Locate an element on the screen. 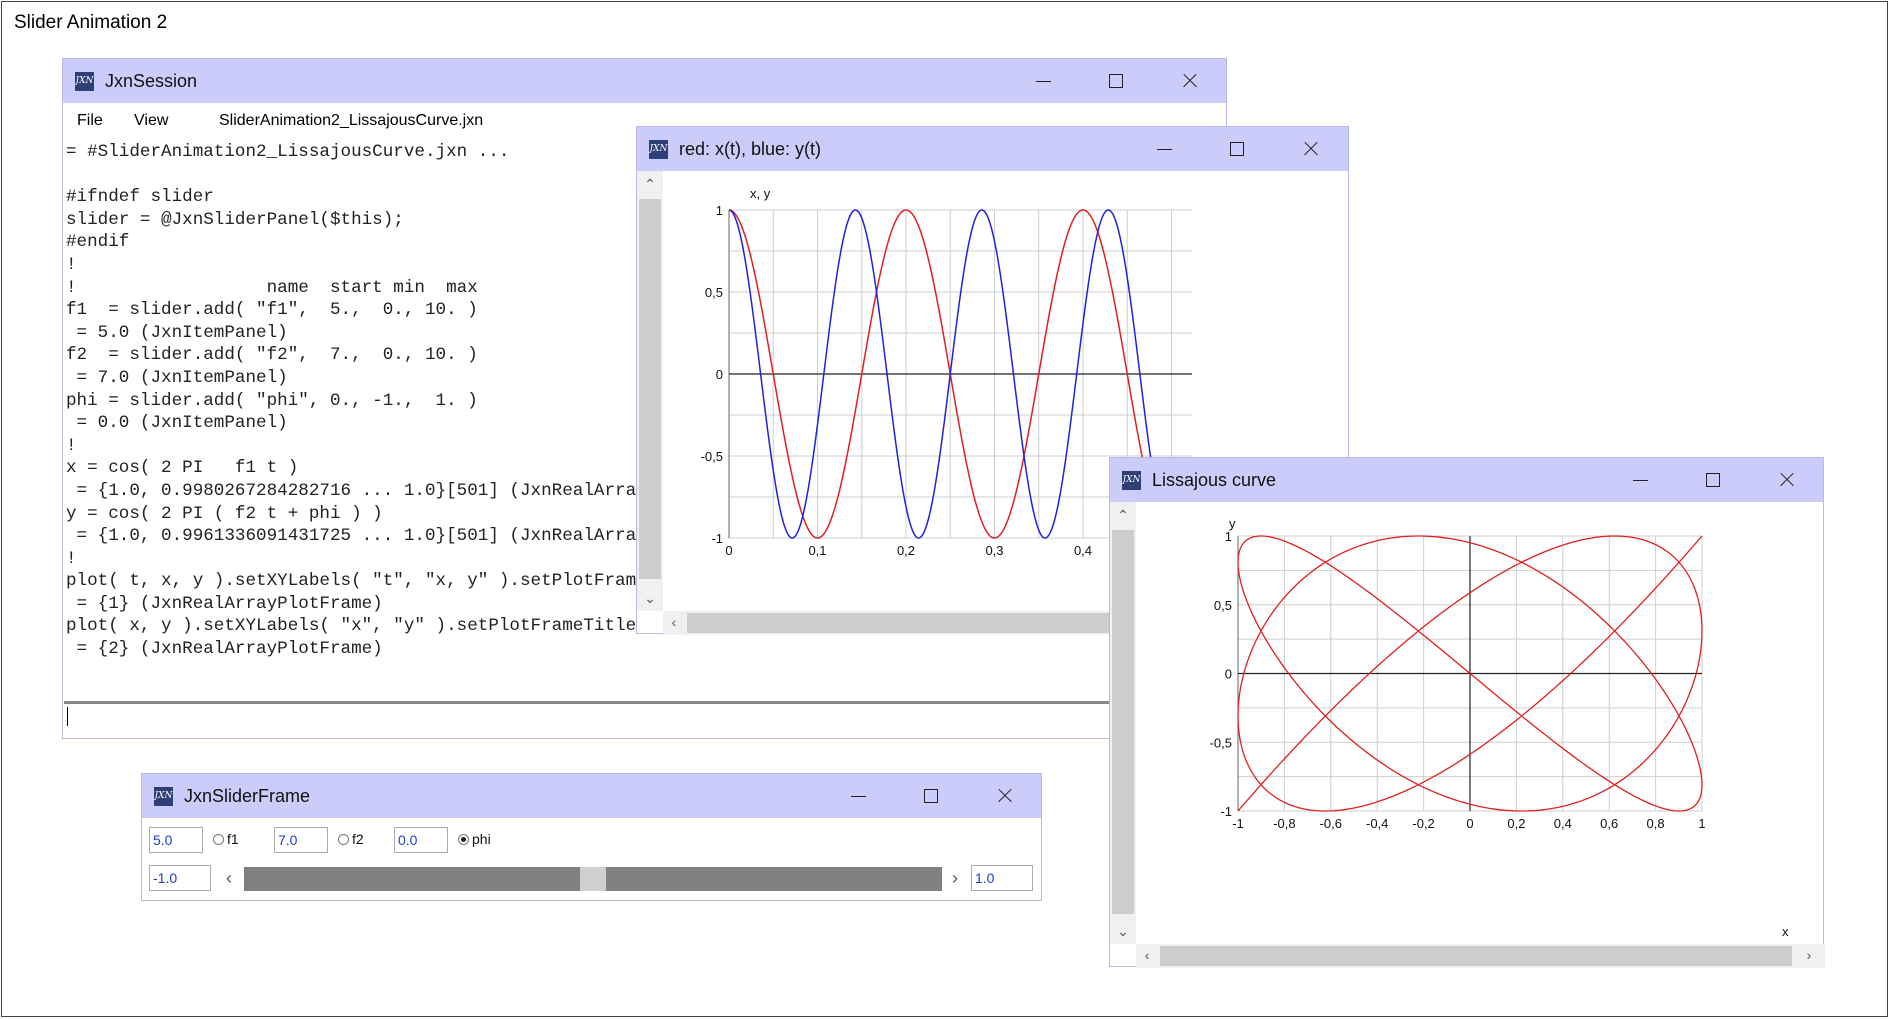 This screenshot has height=1020, width=1891. x-tick-label: -0,4 is located at coordinates (1377, 823).